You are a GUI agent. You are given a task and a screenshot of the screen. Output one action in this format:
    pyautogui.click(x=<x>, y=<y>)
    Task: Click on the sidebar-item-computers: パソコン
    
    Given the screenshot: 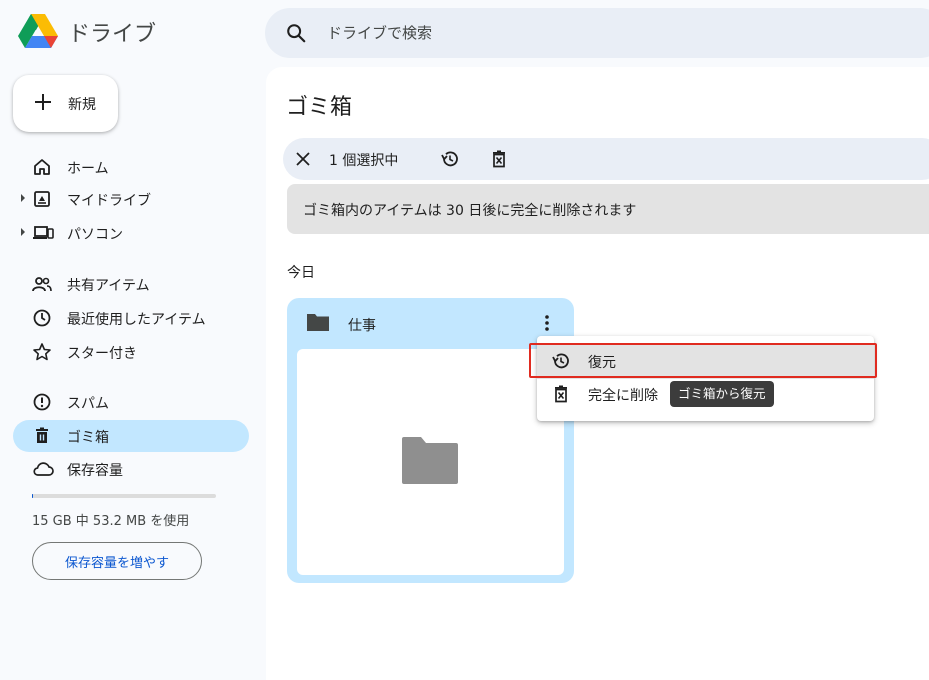 What is the action you would take?
    pyautogui.click(x=131, y=233)
    